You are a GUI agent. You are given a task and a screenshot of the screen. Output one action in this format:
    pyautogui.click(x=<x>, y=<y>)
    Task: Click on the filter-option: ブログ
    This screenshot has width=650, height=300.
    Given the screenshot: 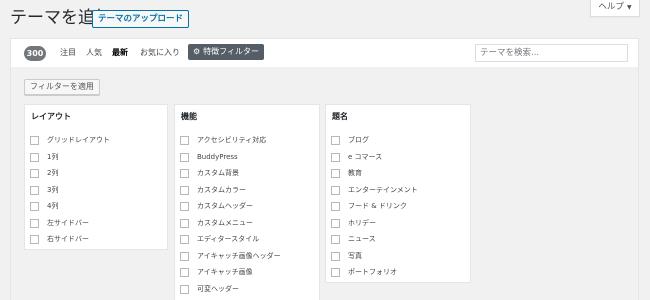 What is the action you would take?
    pyautogui.click(x=350, y=140)
    